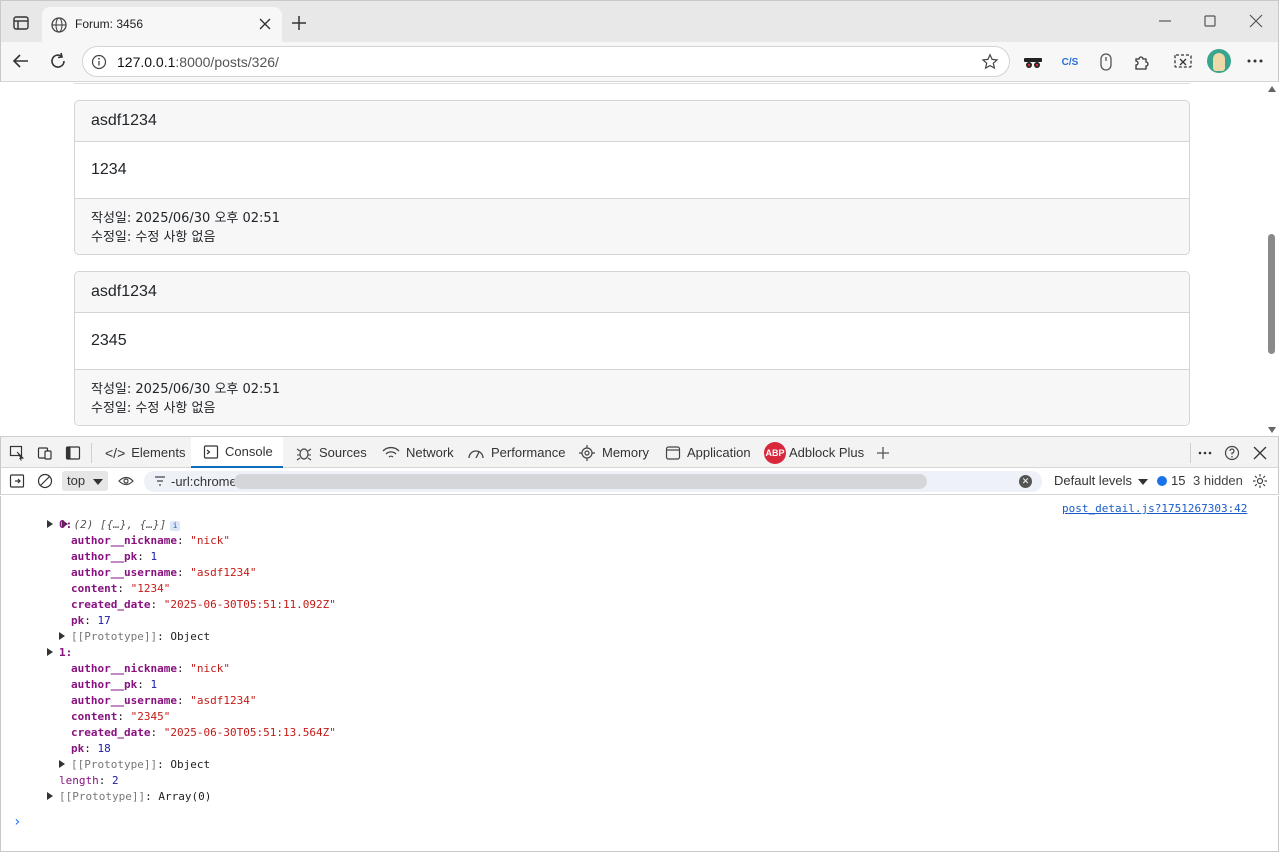 The image size is (1279, 852). What do you see at coordinates (1219, 61) in the screenshot?
I see `profile-avatar` at bounding box center [1219, 61].